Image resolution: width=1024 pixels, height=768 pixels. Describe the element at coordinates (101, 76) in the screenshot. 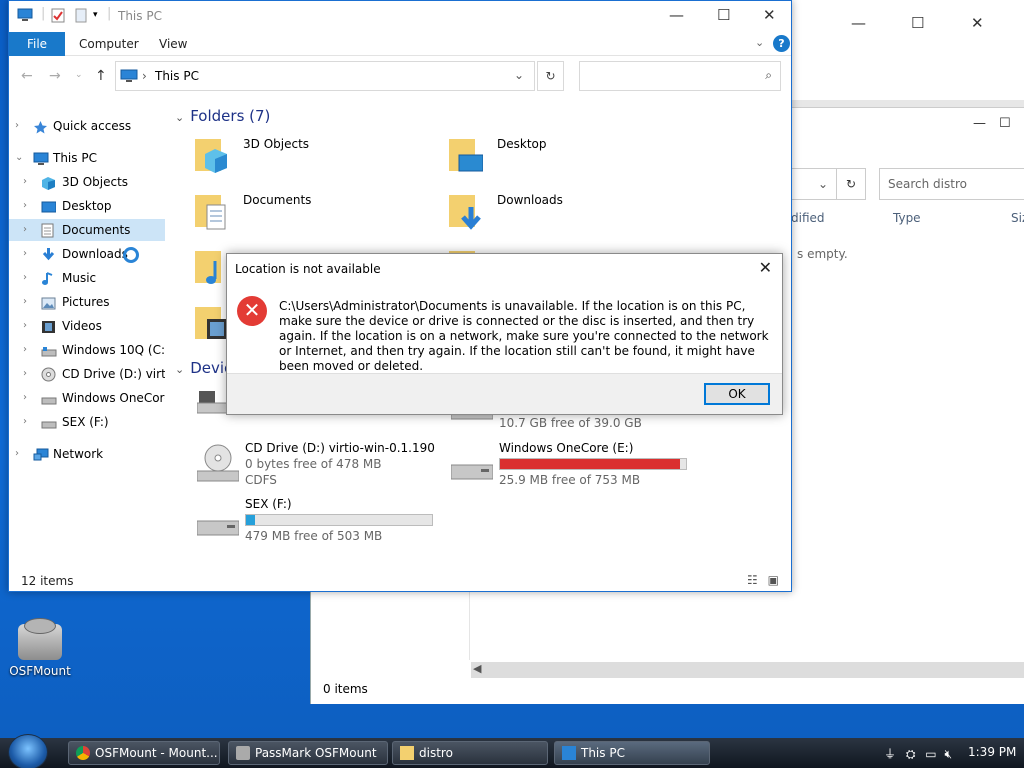

I see `up-arrow-icon: ↑` at that location.